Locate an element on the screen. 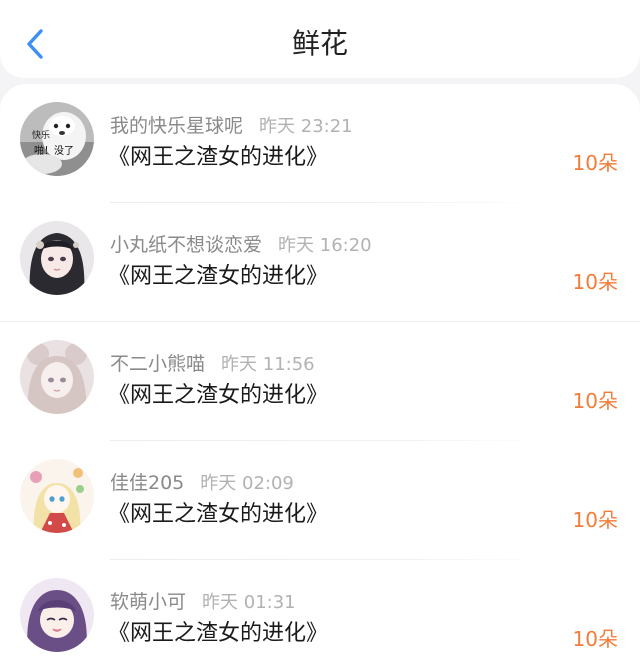  avatar: 快乐 啪！没了 is located at coordinates (57, 139).